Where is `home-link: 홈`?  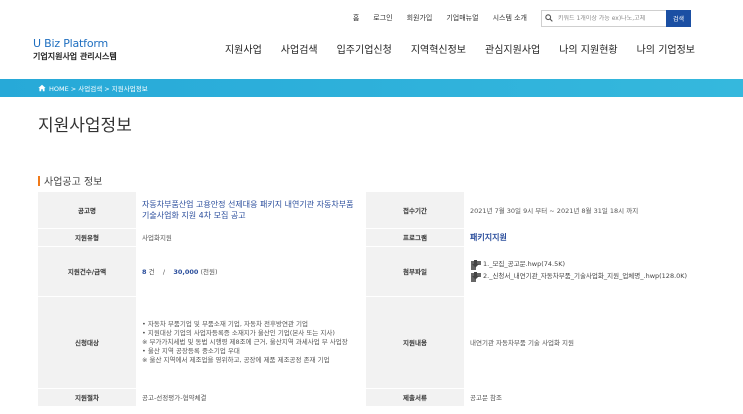
home-link: 홈 is located at coordinates (356, 18).